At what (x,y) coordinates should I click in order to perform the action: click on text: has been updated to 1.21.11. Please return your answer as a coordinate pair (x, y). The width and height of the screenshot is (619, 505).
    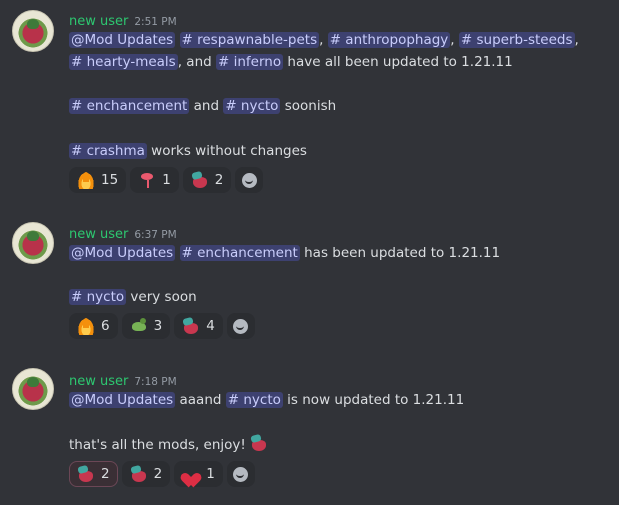
    Looking at the image, I should click on (402, 253).